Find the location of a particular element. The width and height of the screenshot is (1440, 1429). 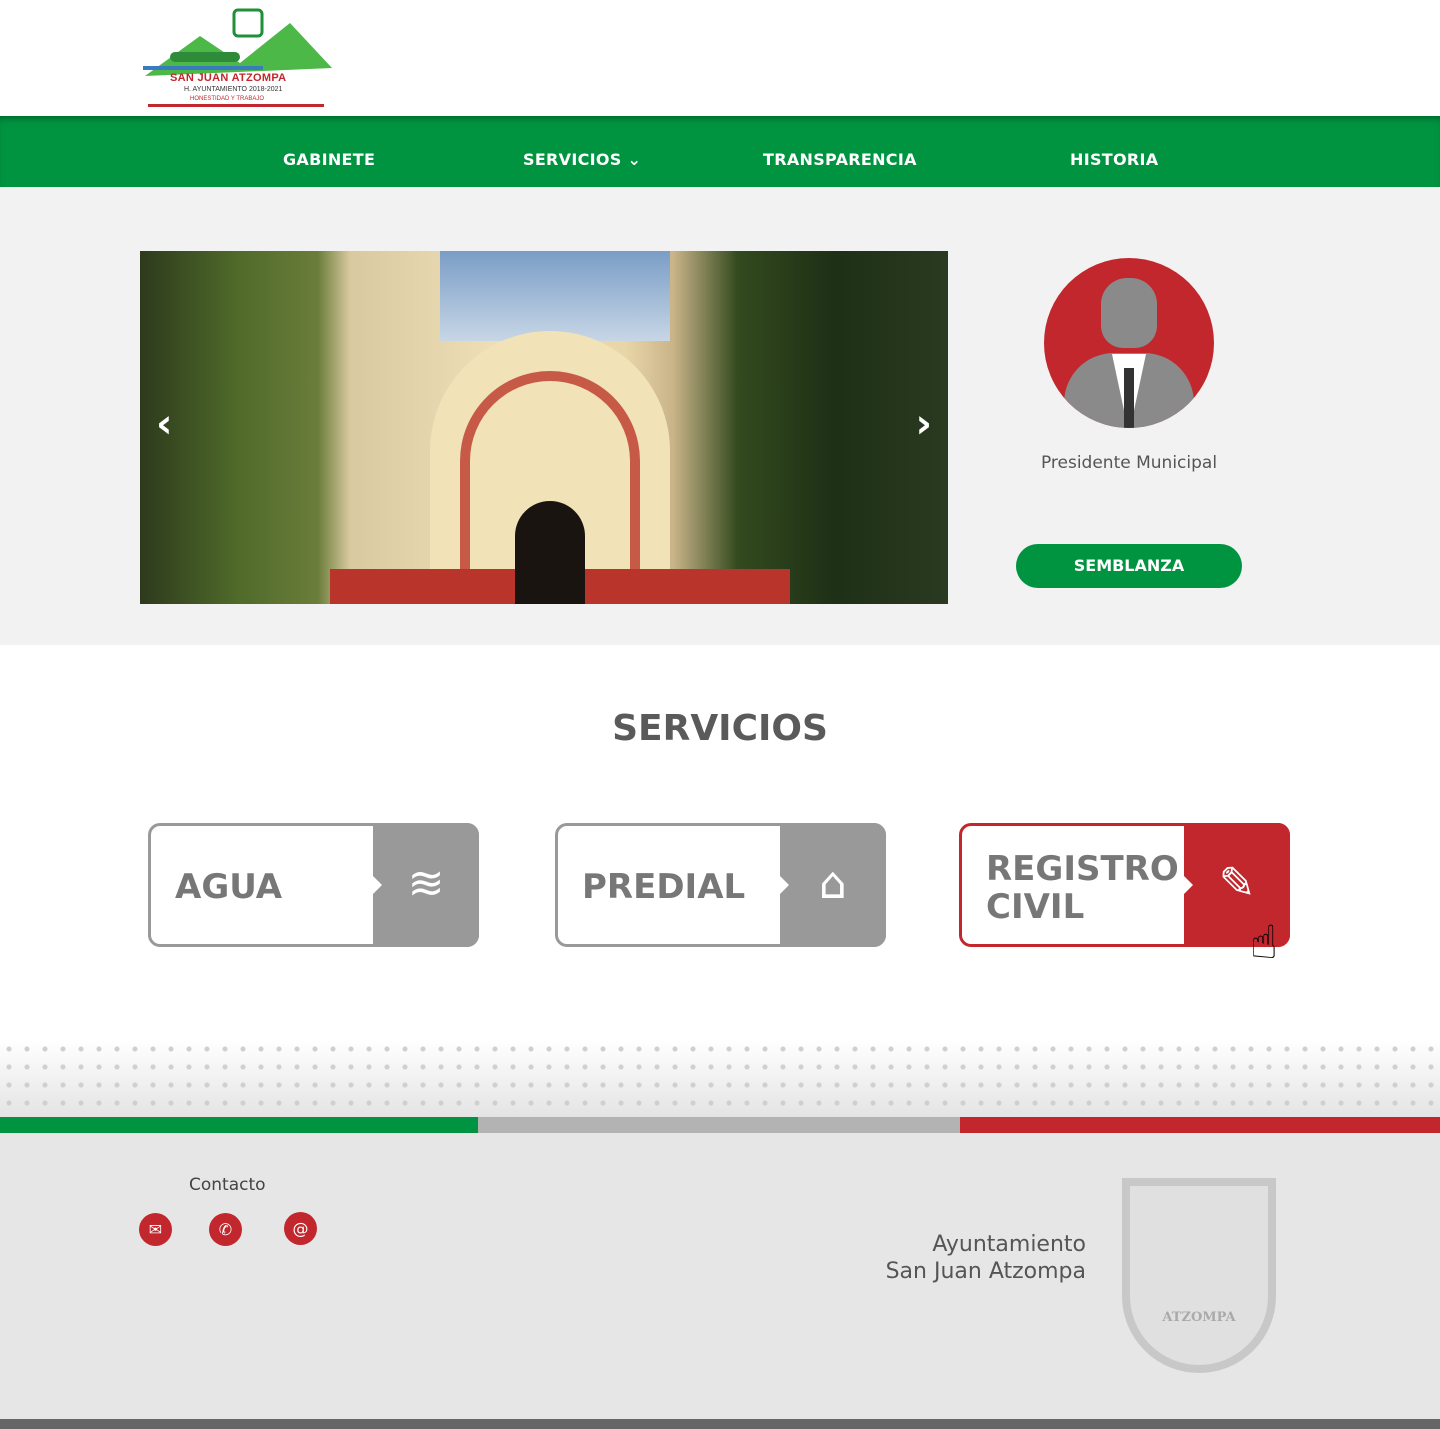

image-carousel: ‹ › is located at coordinates (544, 427).